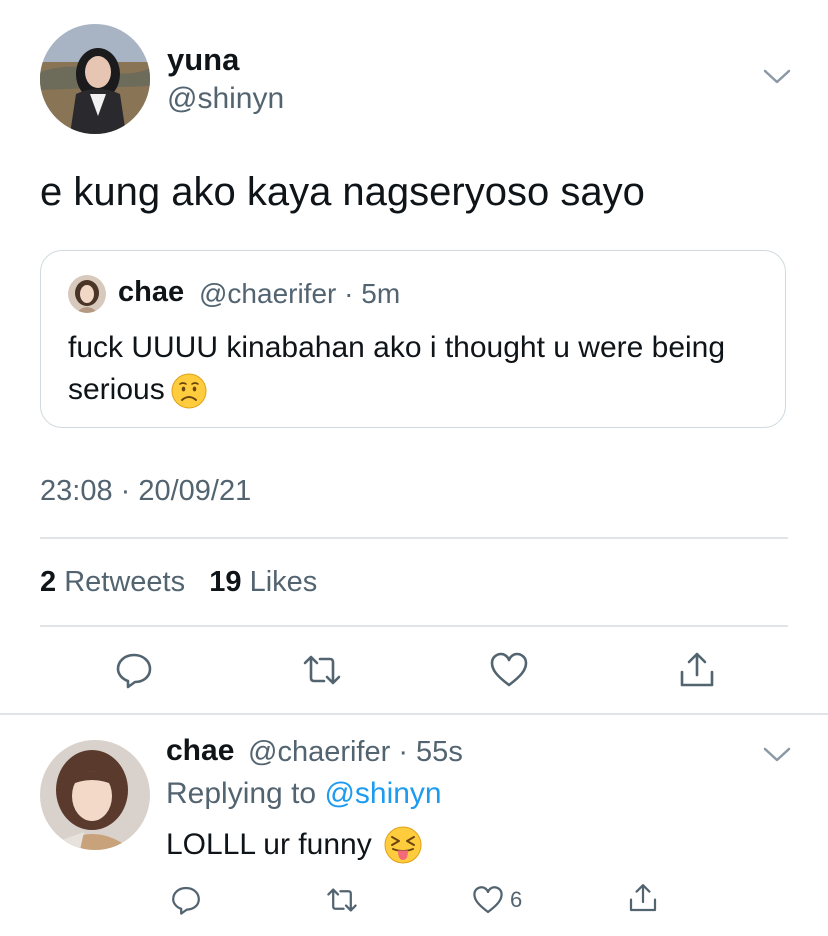 This screenshot has height=936, width=828. Describe the element at coordinates (241, 793) in the screenshot. I see `replying-to-label: Replying to` at that location.